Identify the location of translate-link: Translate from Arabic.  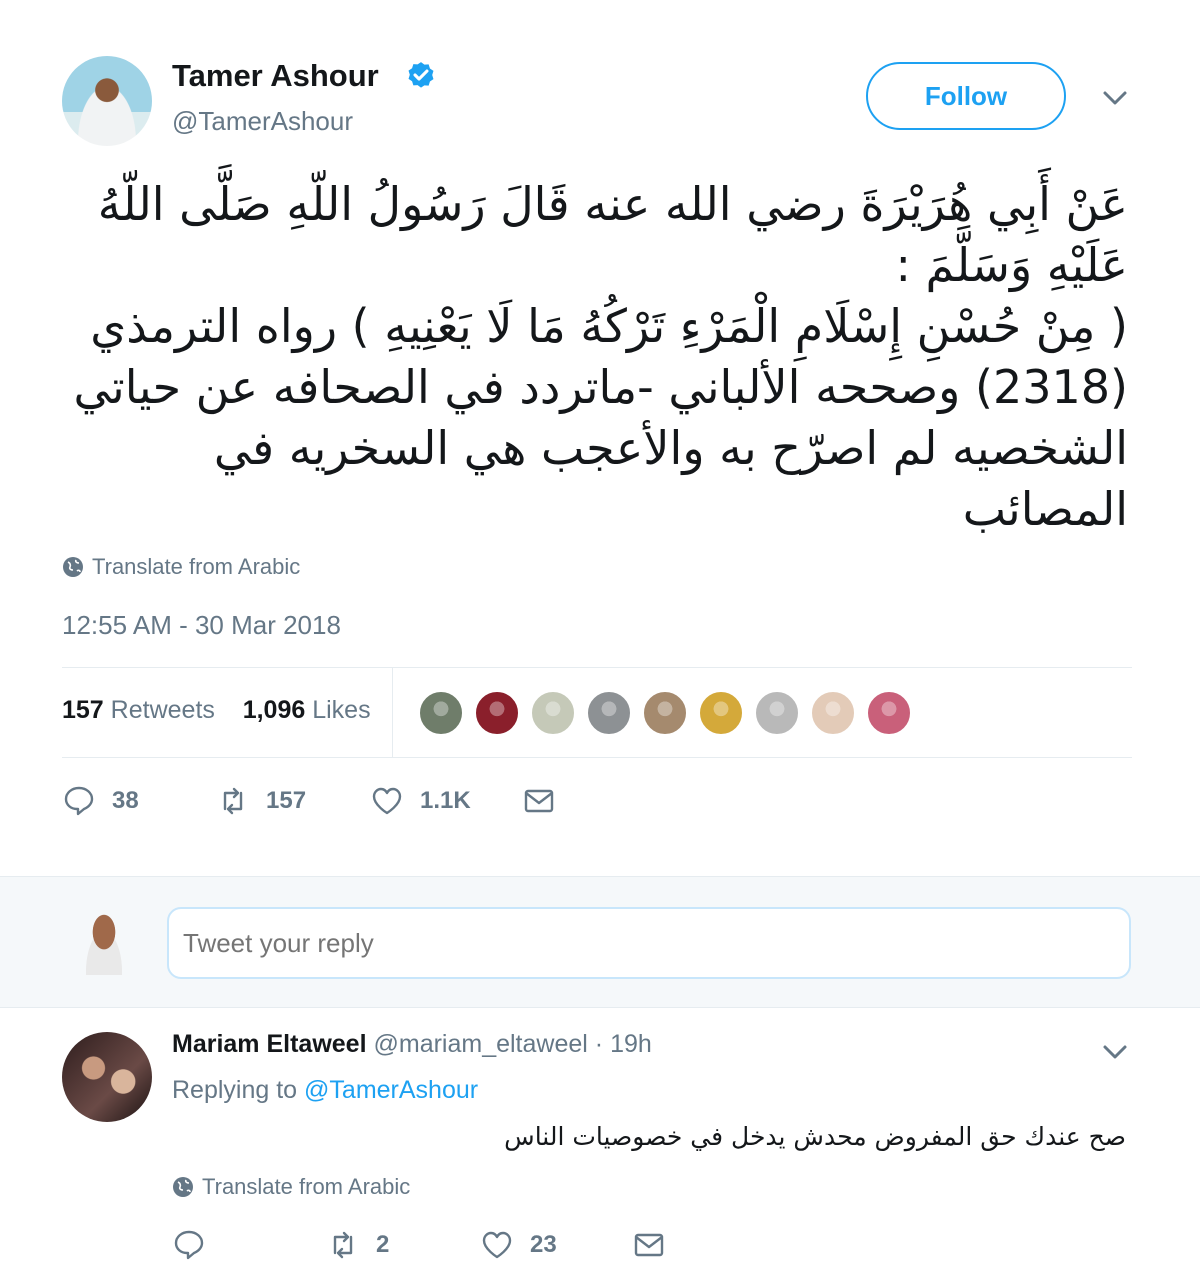
(181, 567).